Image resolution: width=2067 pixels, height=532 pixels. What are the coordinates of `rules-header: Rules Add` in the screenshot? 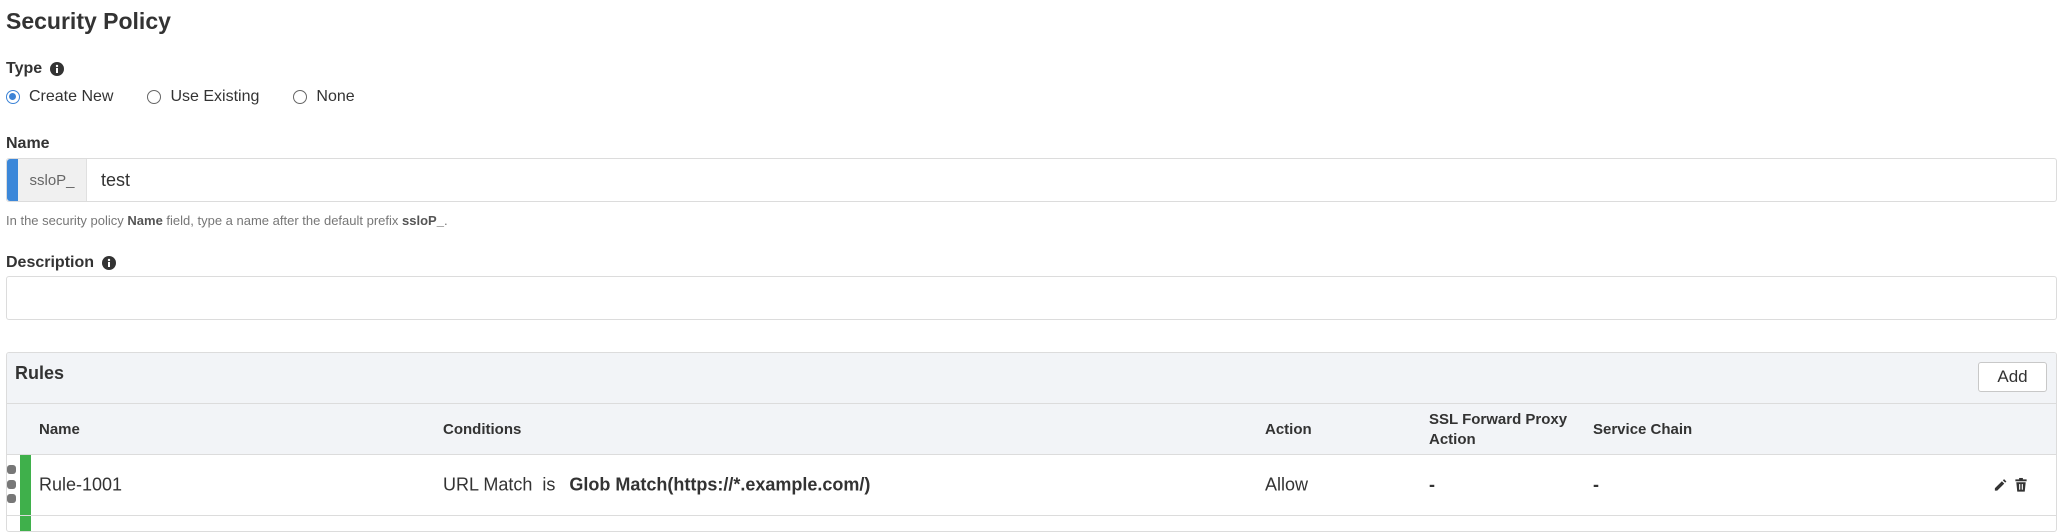 It's located at (1031, 378).